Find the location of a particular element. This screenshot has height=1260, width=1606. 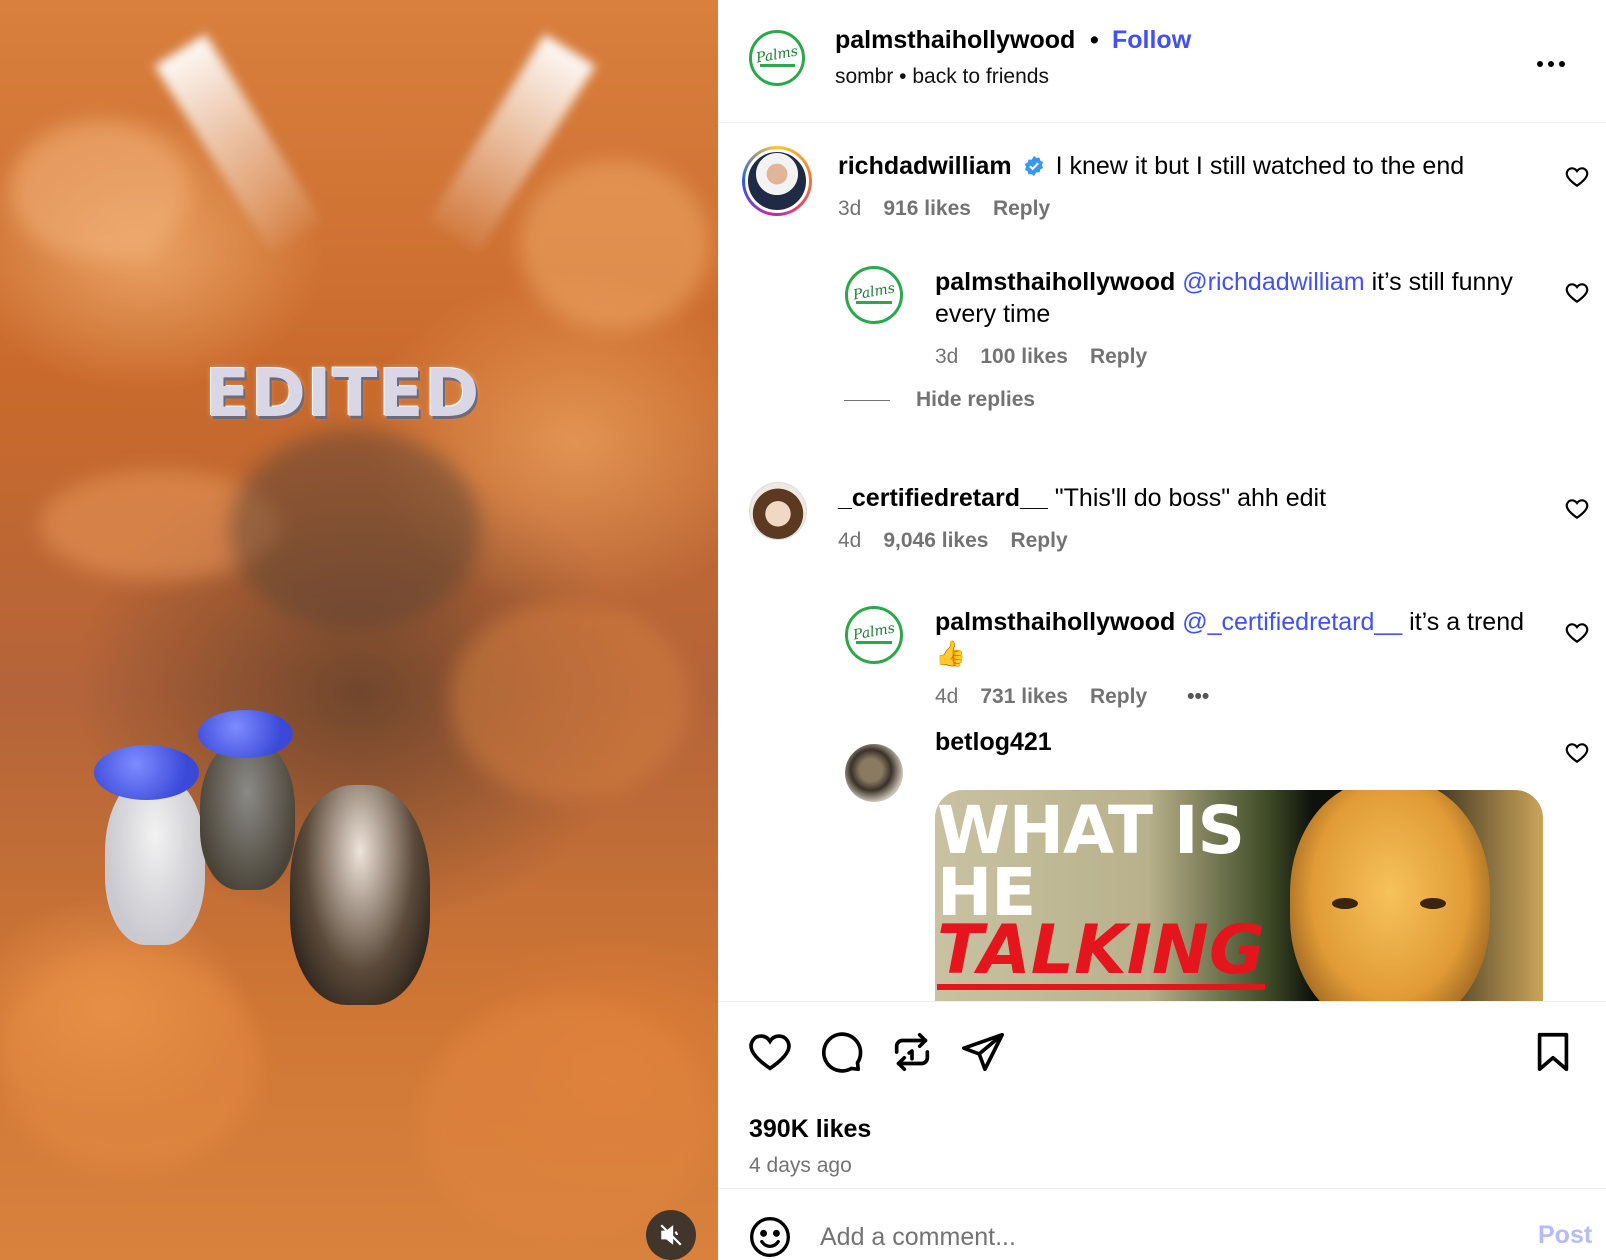

emoji-icon is located at coordinates (770, 1237).